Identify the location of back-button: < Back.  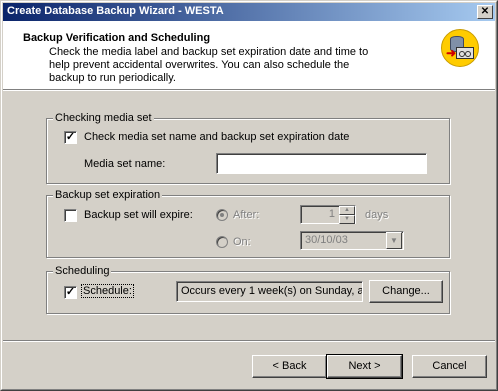
(289, 366).